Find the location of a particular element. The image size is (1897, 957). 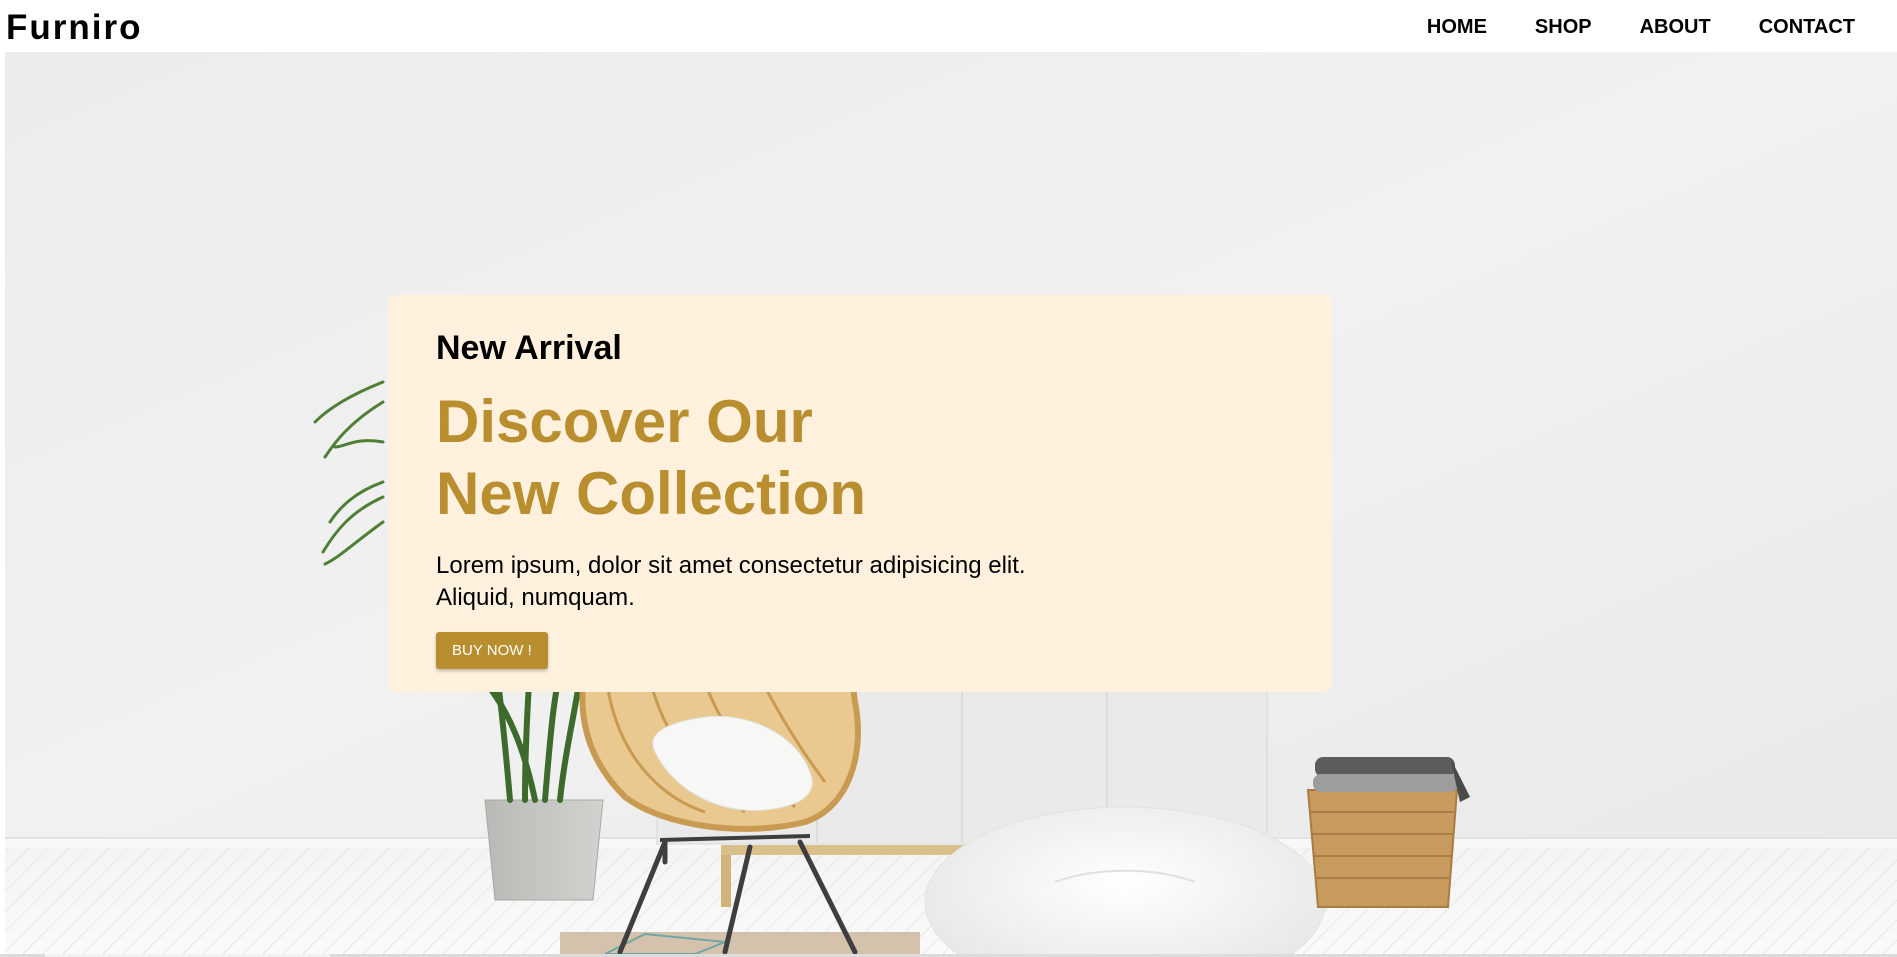

basket is located at coordinates (1388, 832).